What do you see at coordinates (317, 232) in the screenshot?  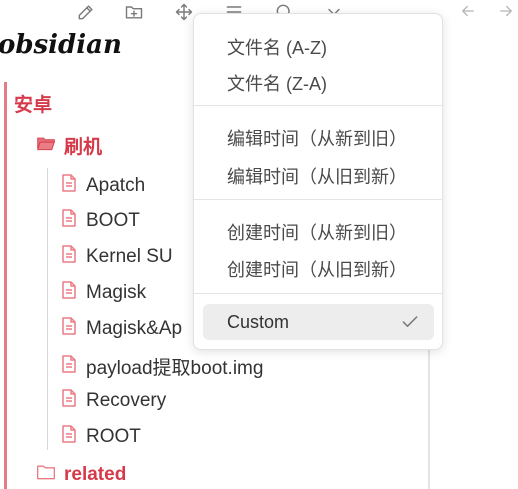 I see `sort-created-new-old: 创建时间（从新到旧）` at bounding box center [317, 232].